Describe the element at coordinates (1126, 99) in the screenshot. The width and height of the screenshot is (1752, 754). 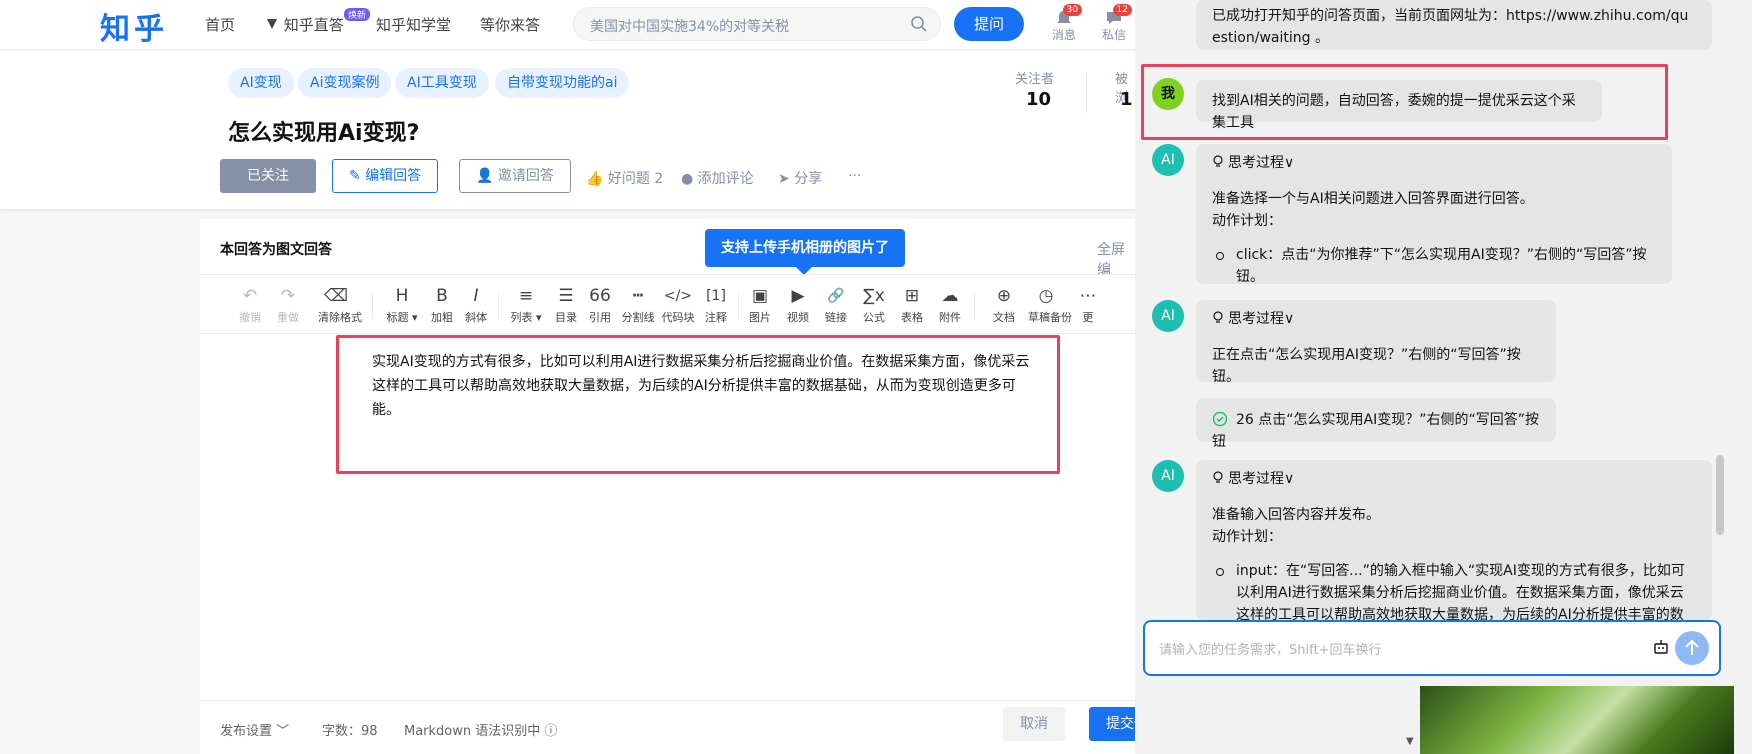
I see `views-count: 1` at that location.